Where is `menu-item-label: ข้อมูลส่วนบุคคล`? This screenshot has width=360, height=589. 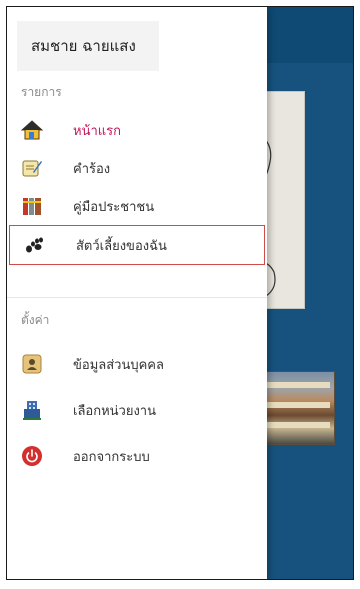 menu-item-label: ข้อมูลส่วนบุคคล is located at coordinates (118, 365).